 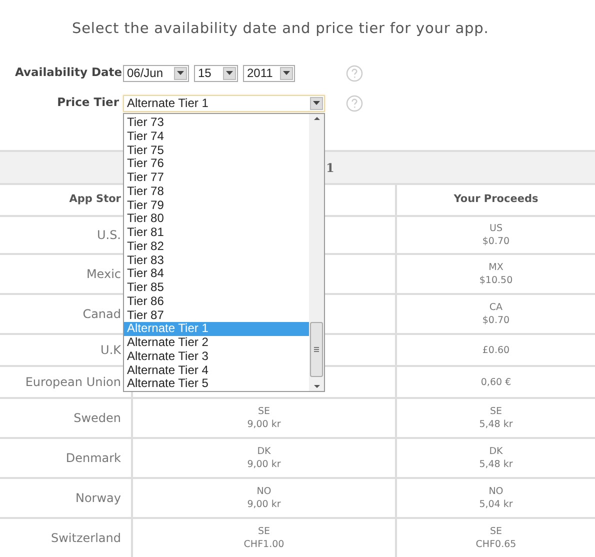 I want to click on price-value: DK 9,00 kr, so click(x=264, y=458).